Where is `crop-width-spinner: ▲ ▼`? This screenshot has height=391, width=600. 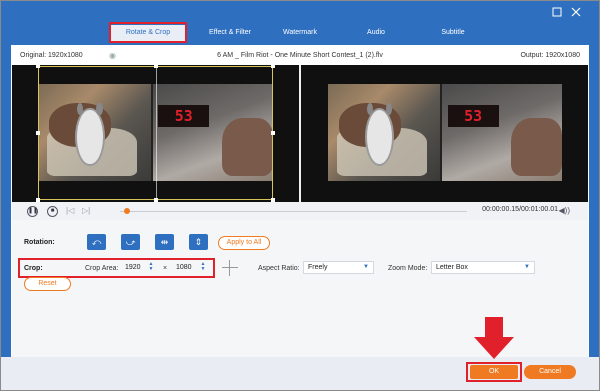
crop-width-spinner: ▲ ▼ is located at coordinates (151, 267).